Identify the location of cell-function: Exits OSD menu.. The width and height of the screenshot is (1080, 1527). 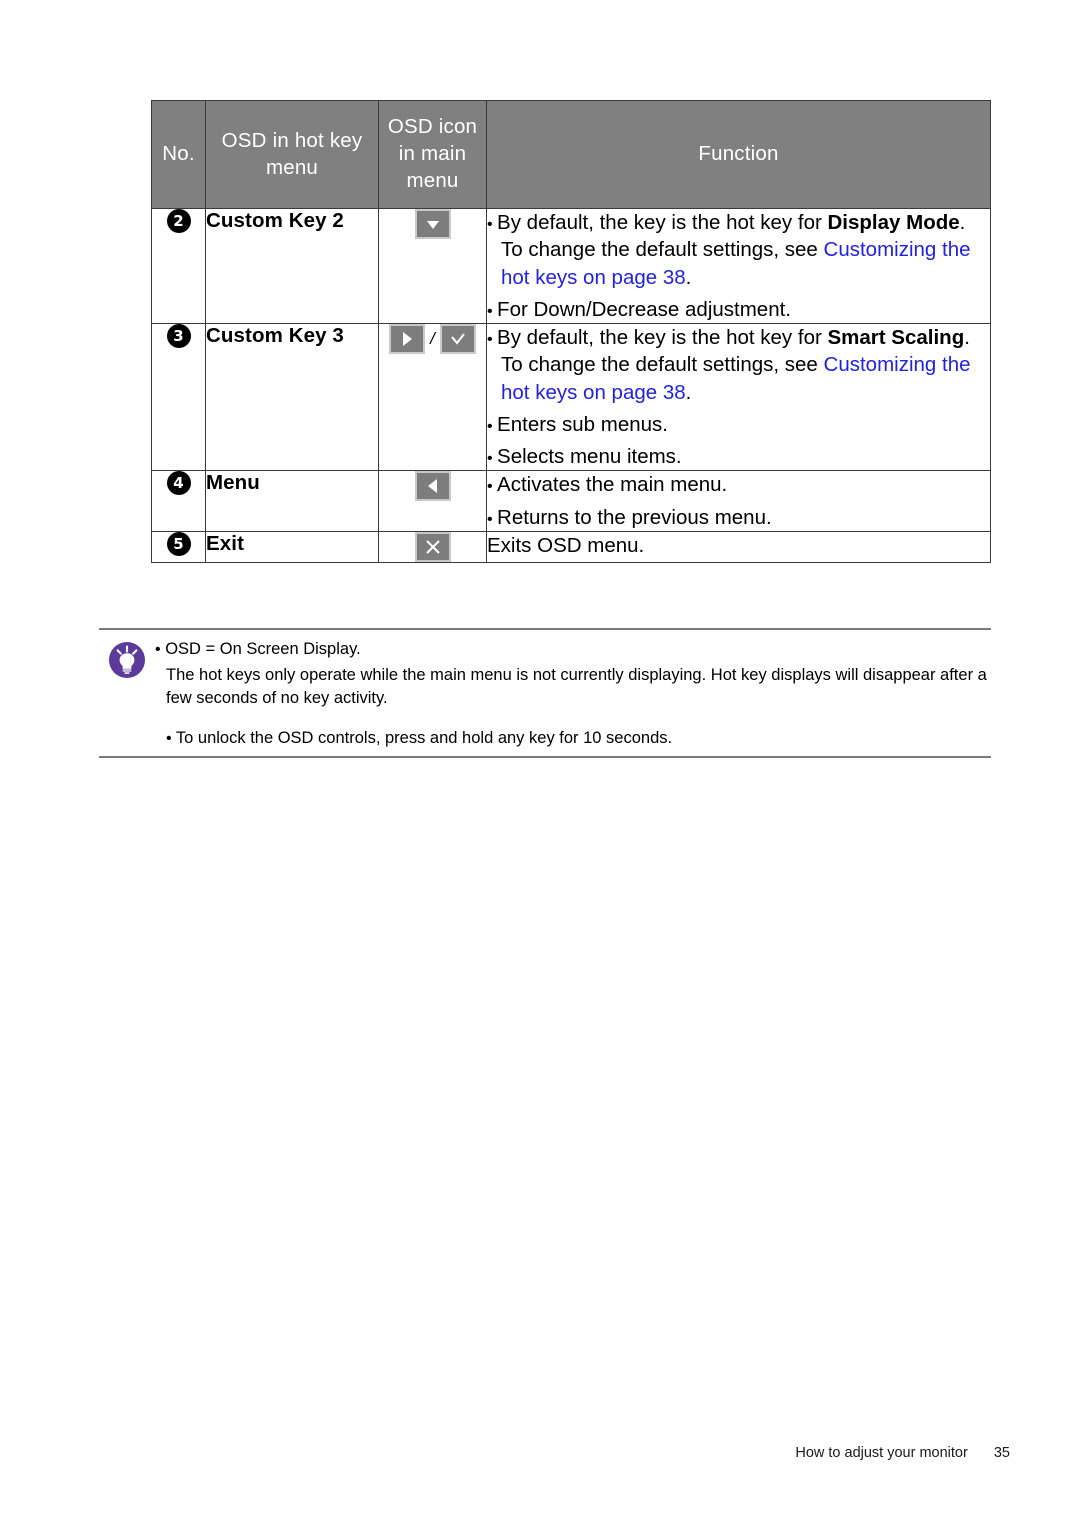
(738, 546).